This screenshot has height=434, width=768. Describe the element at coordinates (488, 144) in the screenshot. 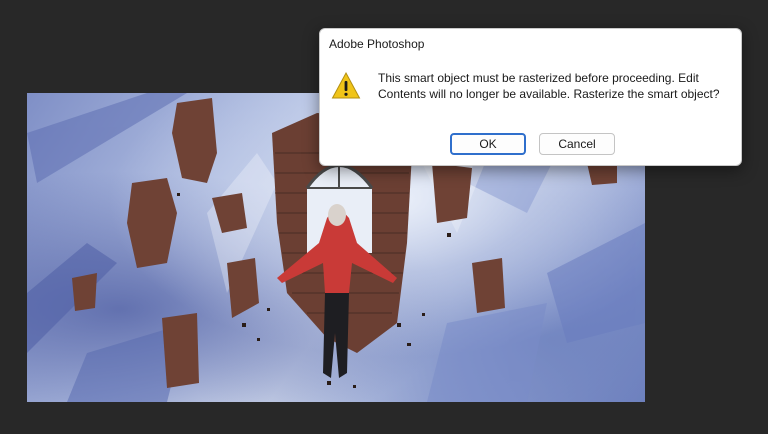

I see `ok-button: OK` at that location.